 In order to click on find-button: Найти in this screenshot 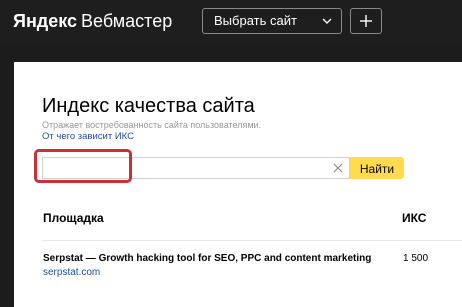, I will do `click(377, 168)`.